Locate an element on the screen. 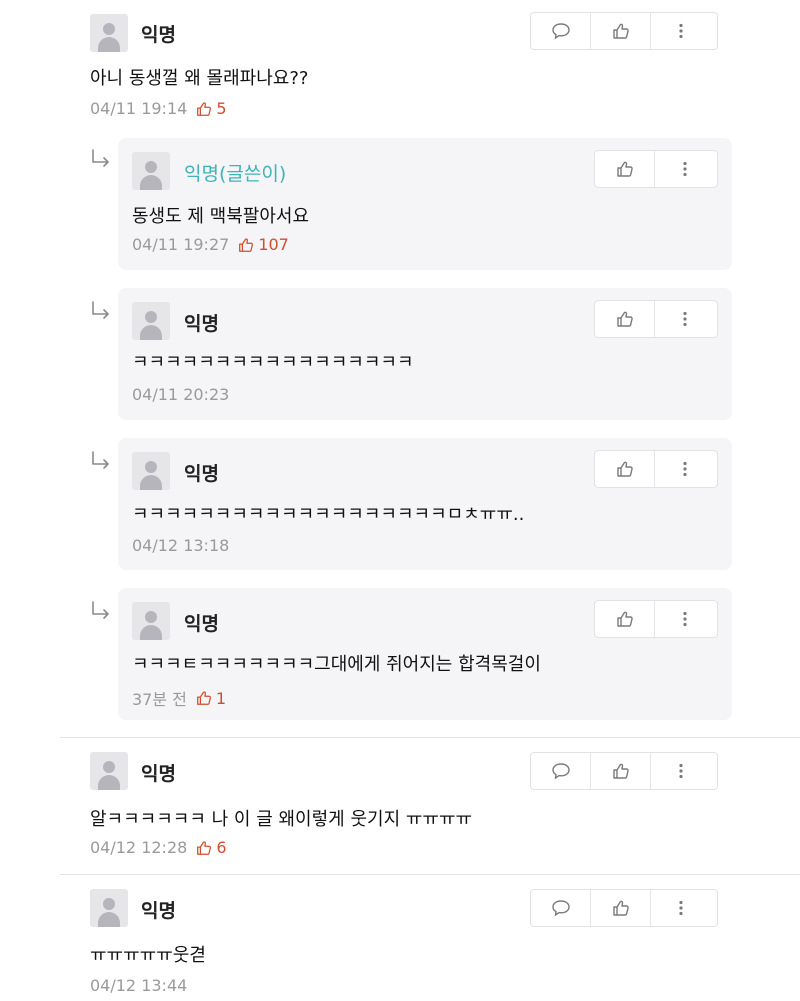 Image resolution: width=800 pixels, height=1001 pixels. comment-meta: 04/12 12:28 6 is located at coordinates (158, 847).